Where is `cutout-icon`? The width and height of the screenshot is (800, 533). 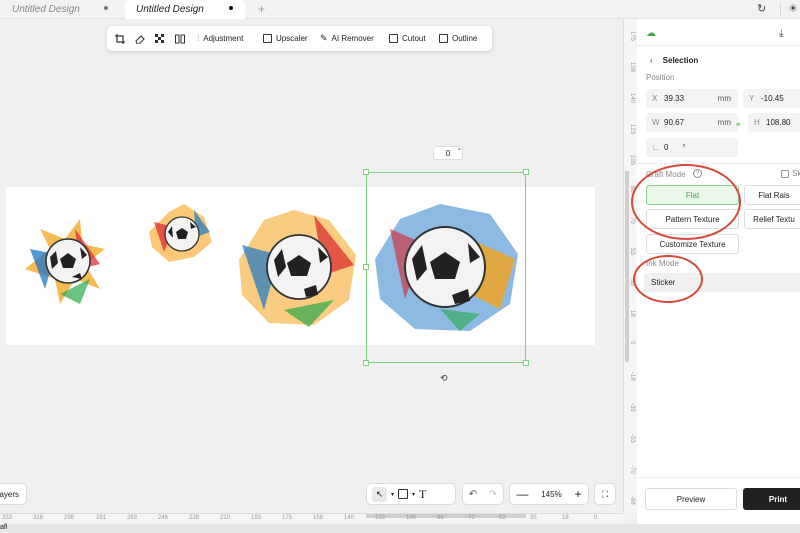 cutout-icon is located at coordinates (393, 38).